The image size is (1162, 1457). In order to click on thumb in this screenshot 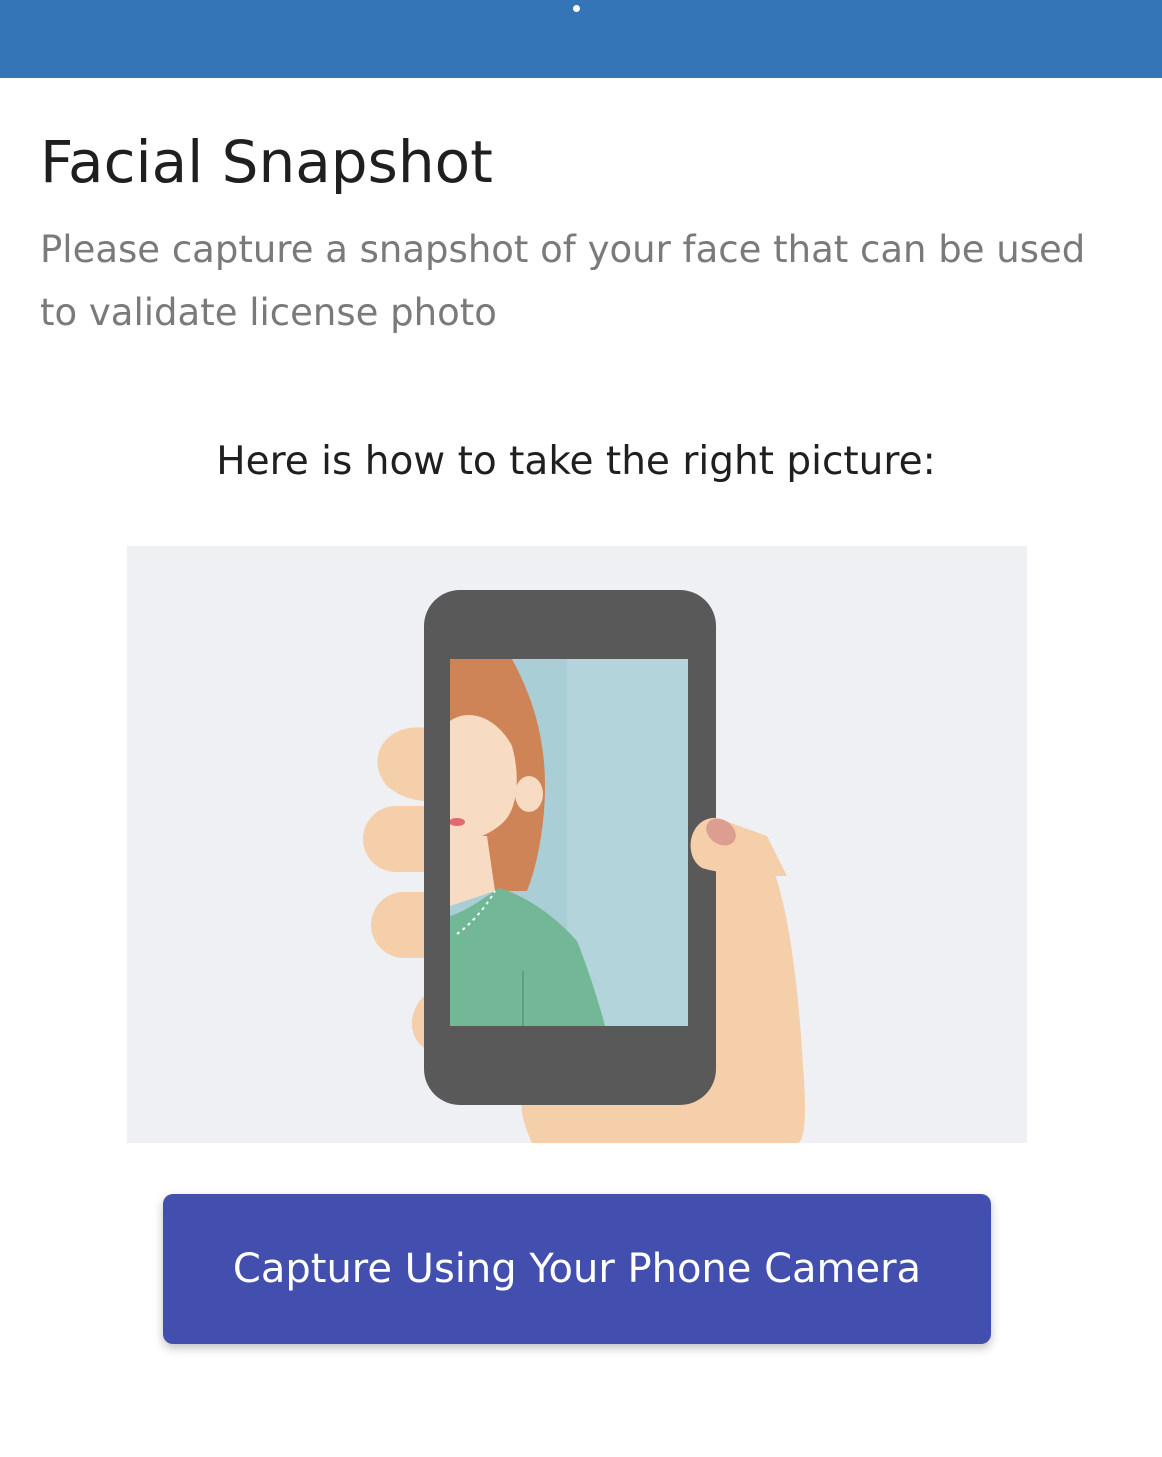, I will do `click(738, 846)`.